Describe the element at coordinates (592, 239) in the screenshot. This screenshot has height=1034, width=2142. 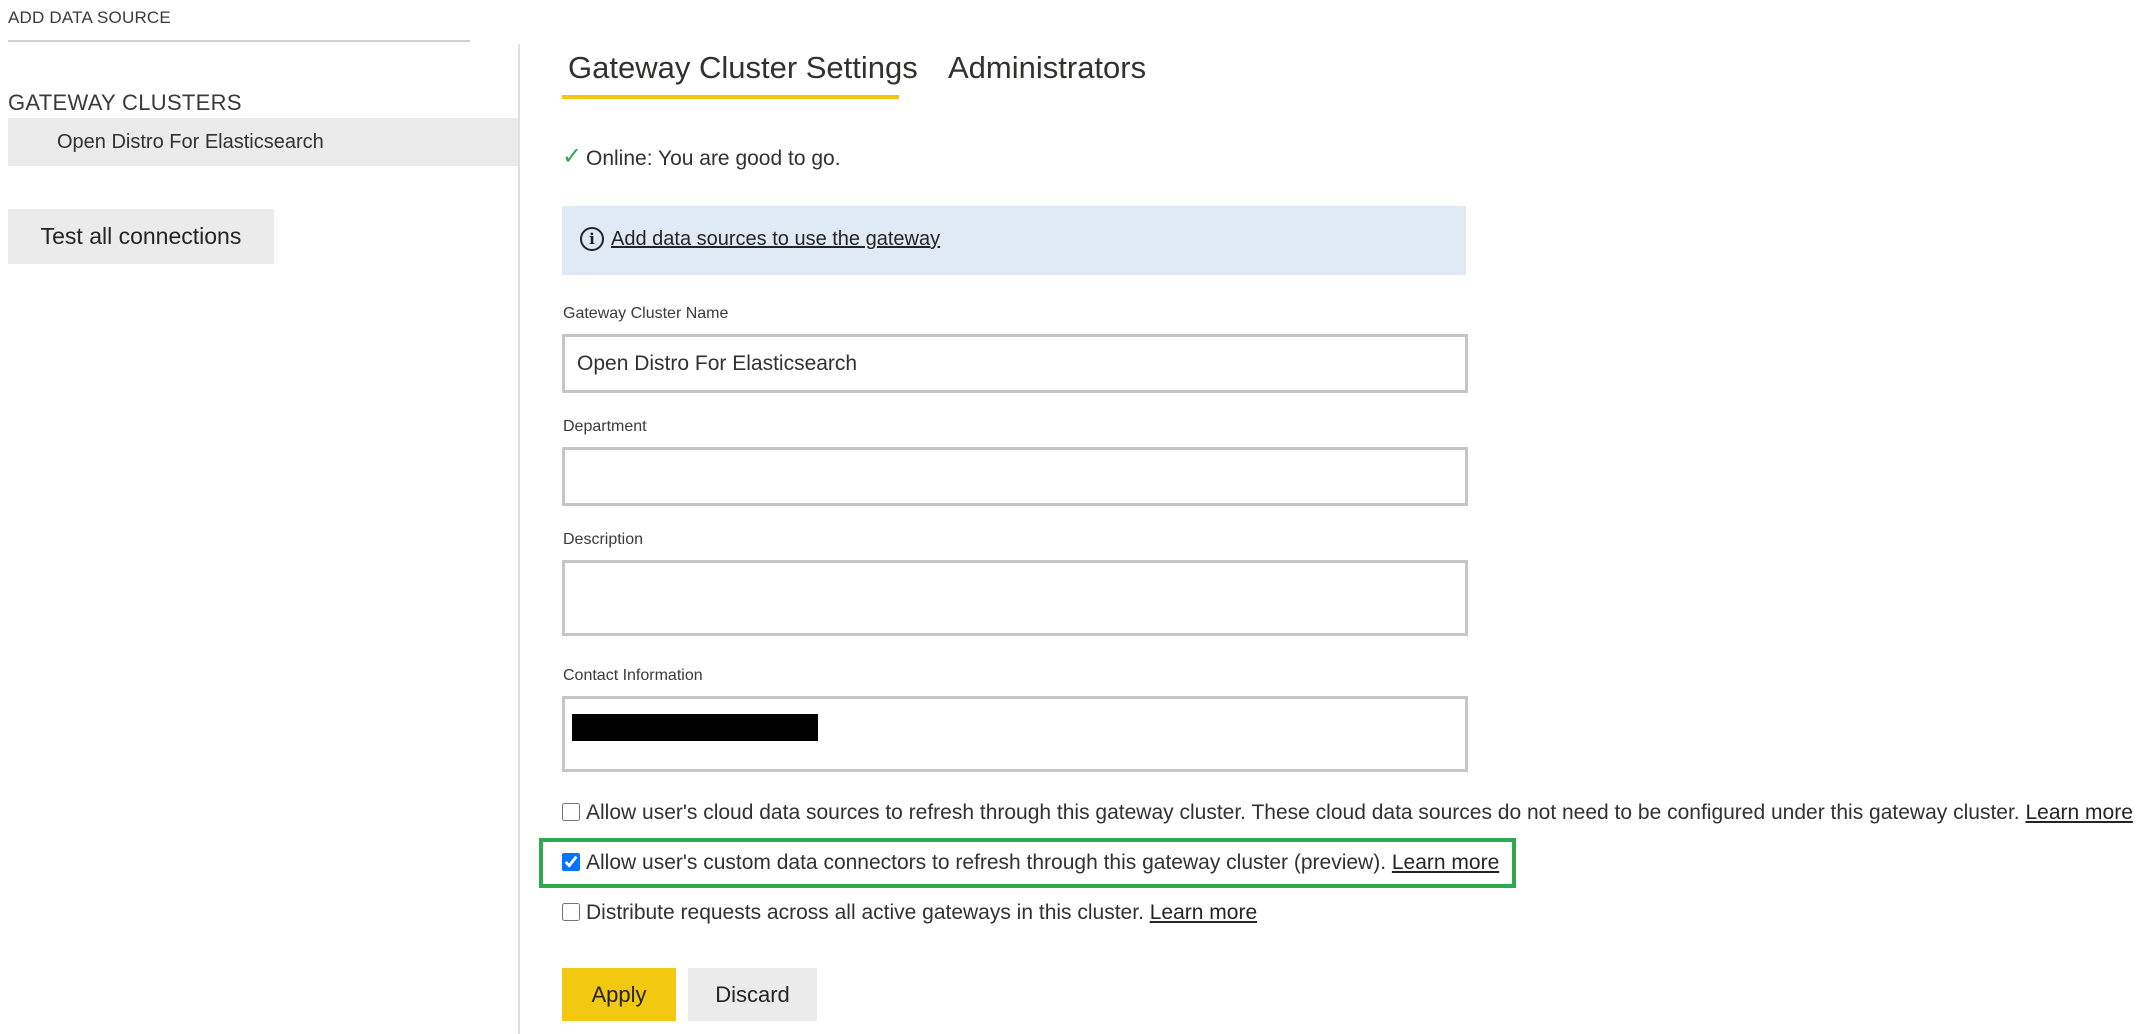
I see `info-icon: i` at that location.